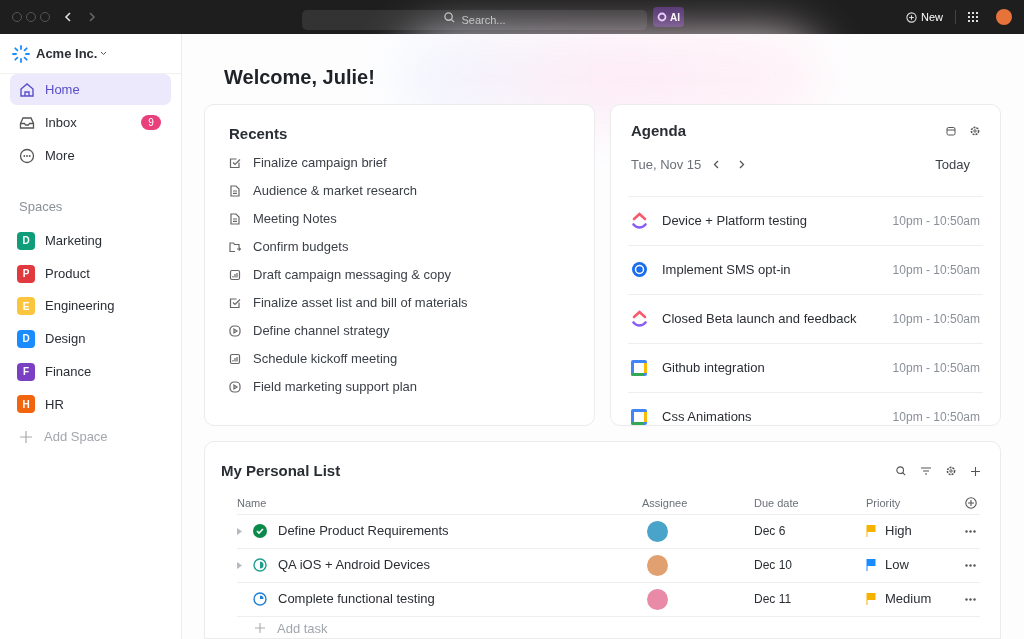 The width and height of the screenshot is (1024, 639). I want to click on new-button: New, so click(924, 17).